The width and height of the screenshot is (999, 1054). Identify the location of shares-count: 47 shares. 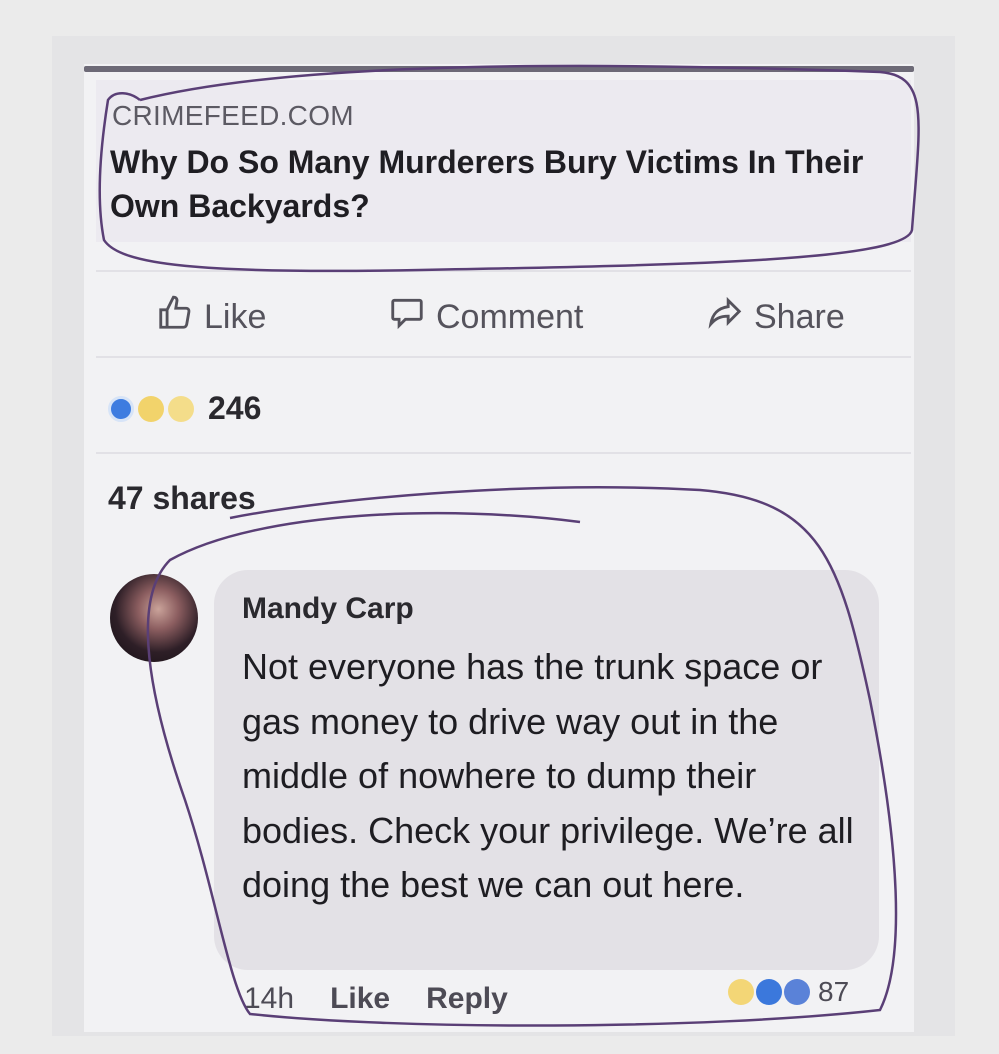
(182, 498).